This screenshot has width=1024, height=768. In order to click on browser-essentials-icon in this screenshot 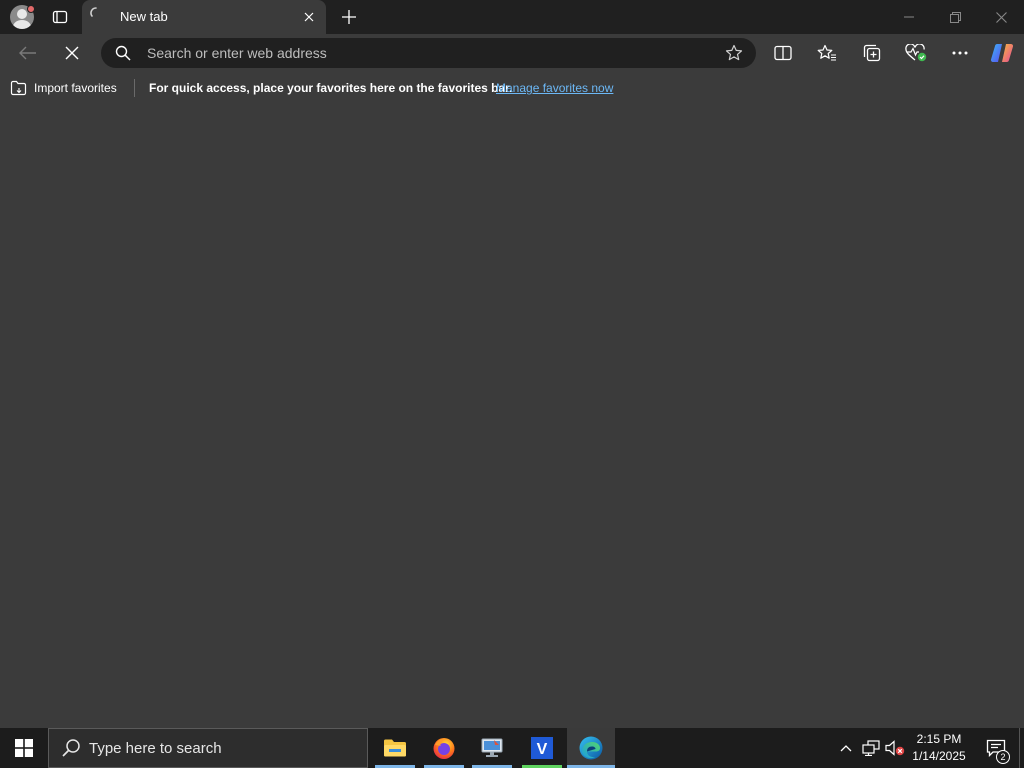, I will do `click(916, 53)`.